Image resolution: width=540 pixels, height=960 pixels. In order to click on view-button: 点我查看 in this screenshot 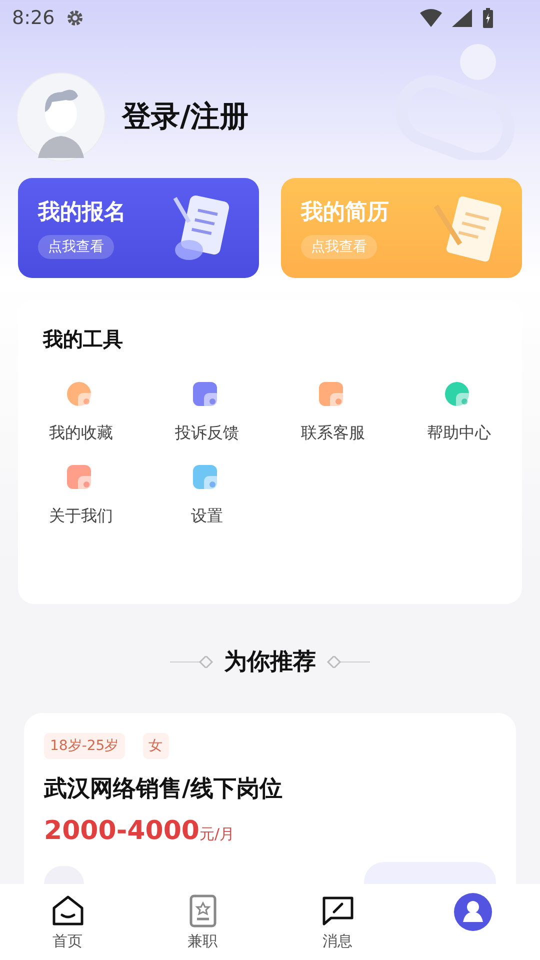, I will do `click(76, 247)`.